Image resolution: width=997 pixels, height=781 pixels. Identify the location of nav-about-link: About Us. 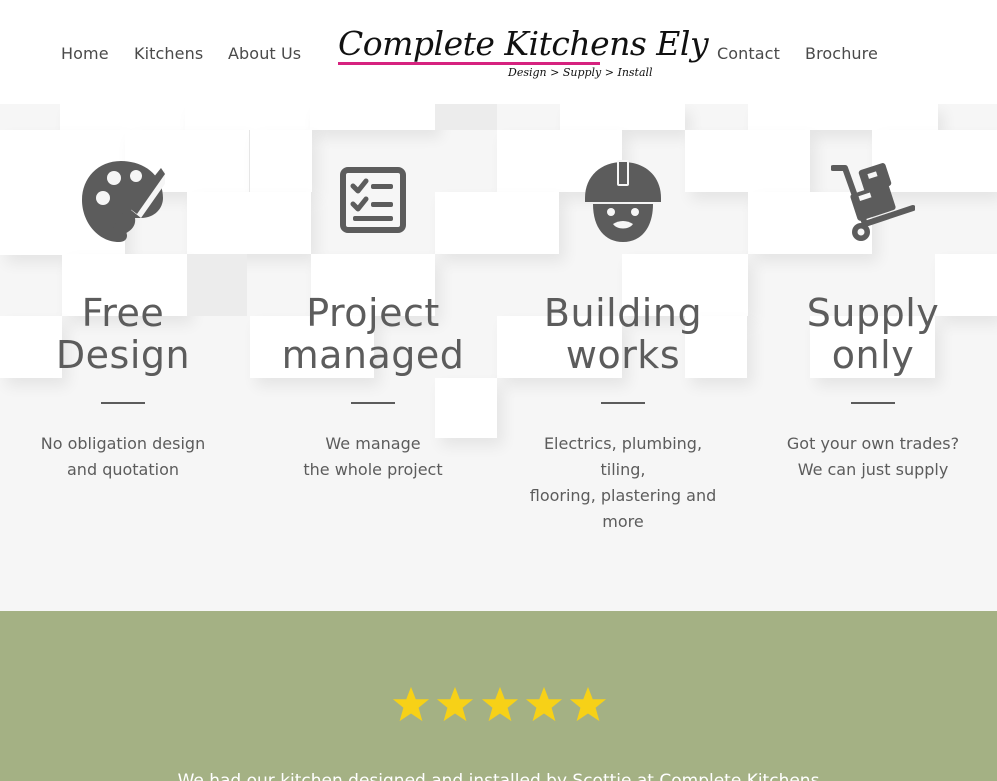
(264, 53).